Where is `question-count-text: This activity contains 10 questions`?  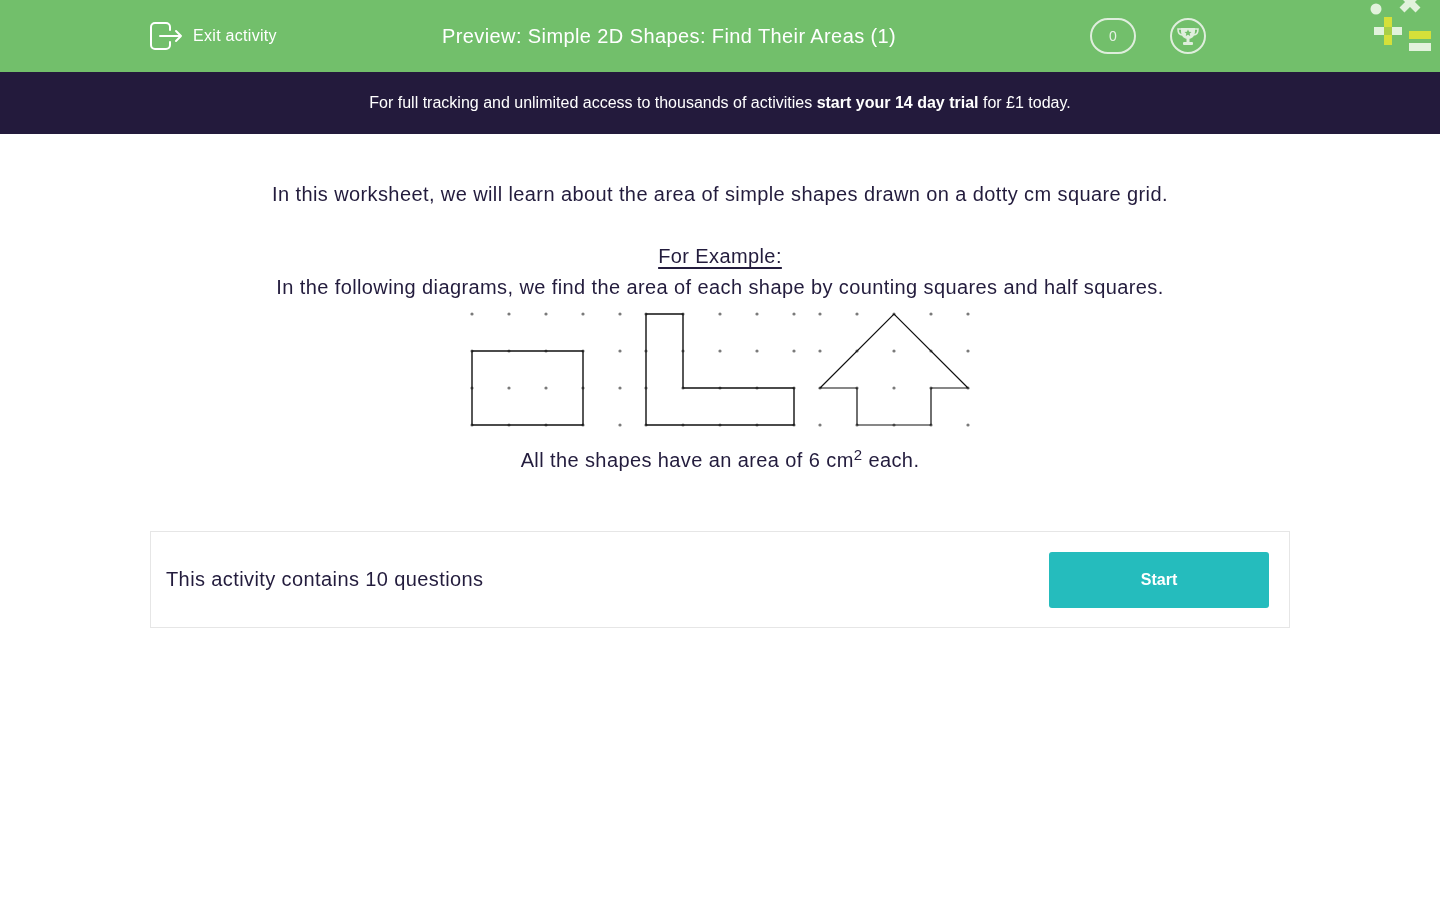 question-count-text: This activity contains 10 questions is located at coordinates (325, 579).